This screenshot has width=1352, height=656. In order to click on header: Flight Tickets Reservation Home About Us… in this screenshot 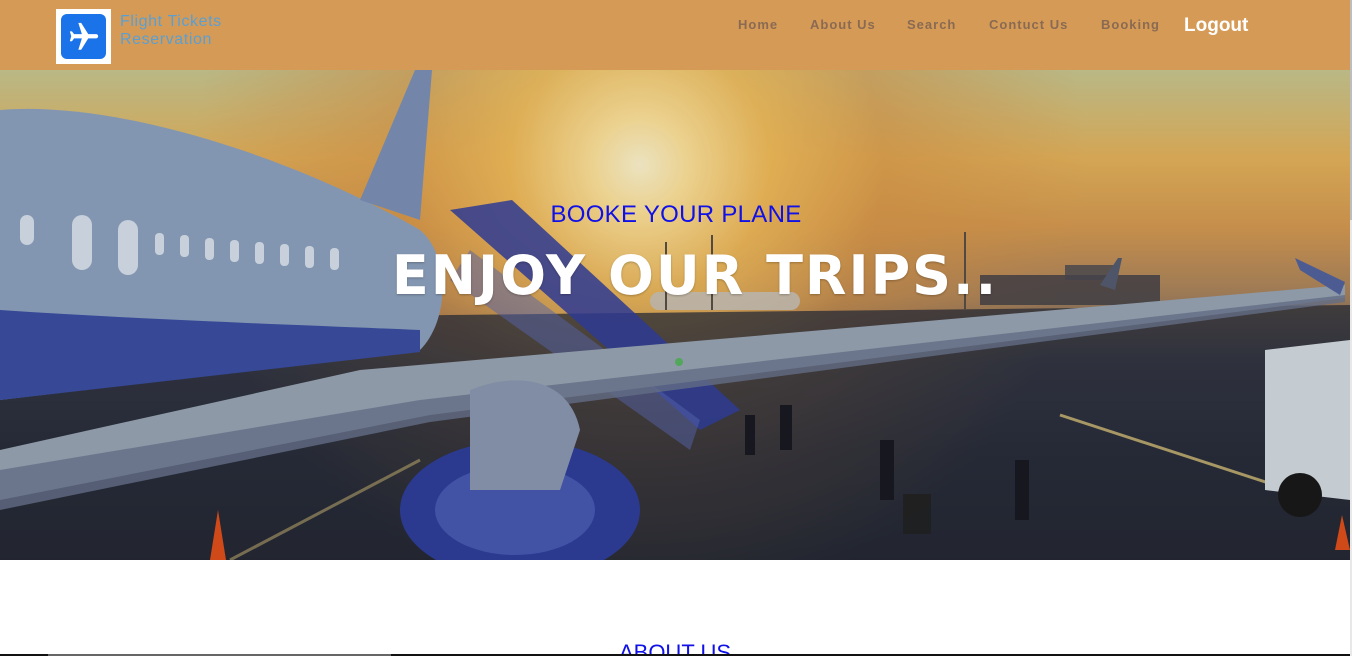, I will do `click(675, 35)`.